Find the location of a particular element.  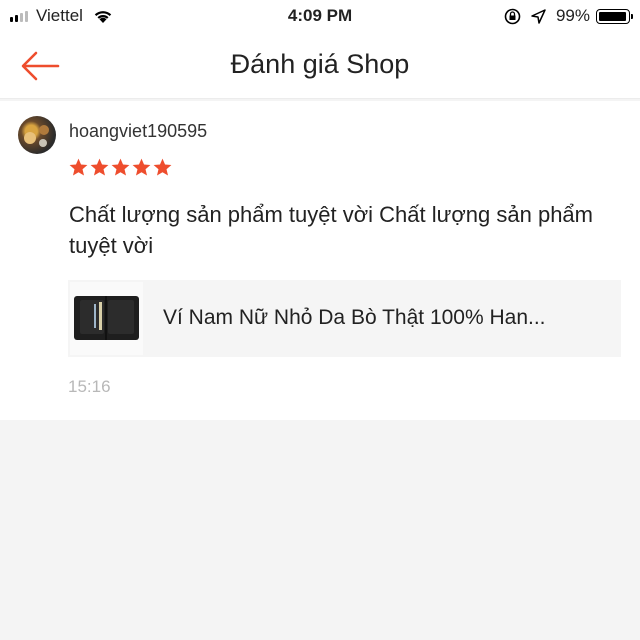

nav-bar: Đánh giá Shop is located at coordinates (320, 66).